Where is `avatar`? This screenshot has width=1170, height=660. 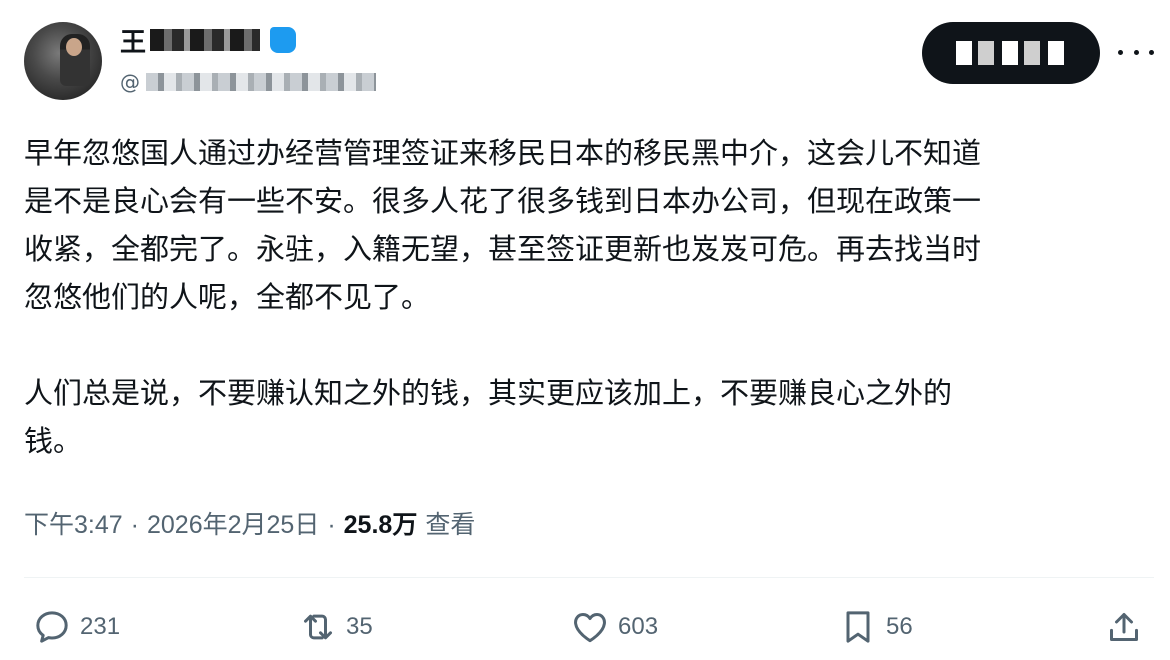
avatar is located at coordinates (63, 61).